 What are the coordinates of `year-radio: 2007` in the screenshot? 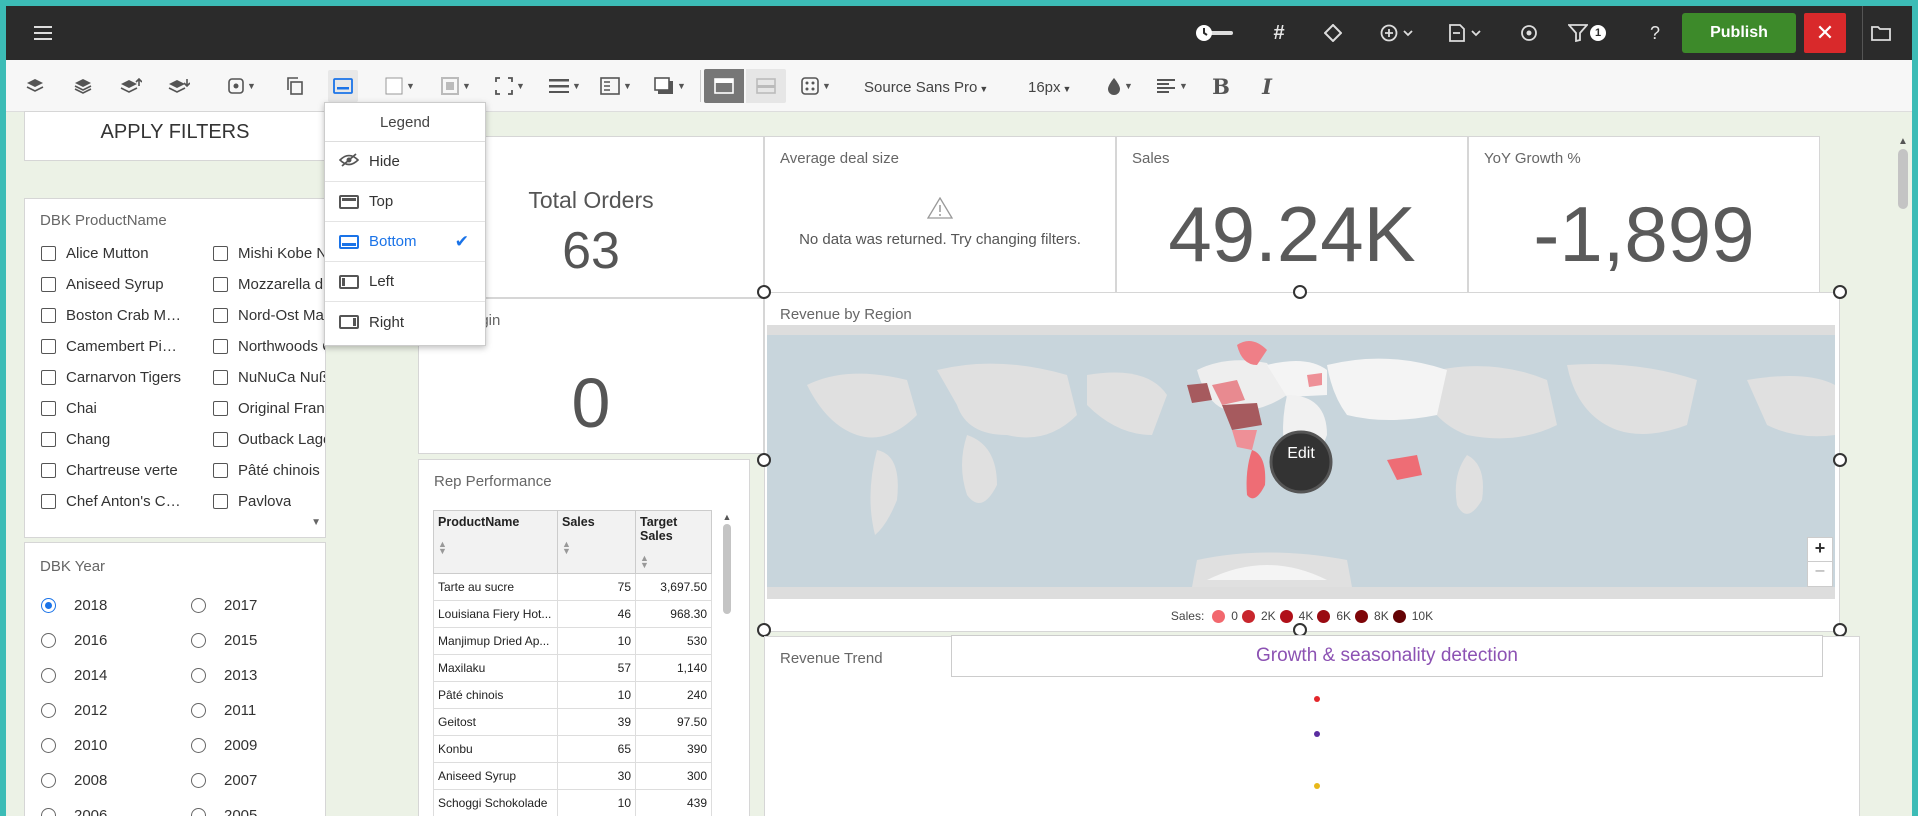 It's located at (224, 780).